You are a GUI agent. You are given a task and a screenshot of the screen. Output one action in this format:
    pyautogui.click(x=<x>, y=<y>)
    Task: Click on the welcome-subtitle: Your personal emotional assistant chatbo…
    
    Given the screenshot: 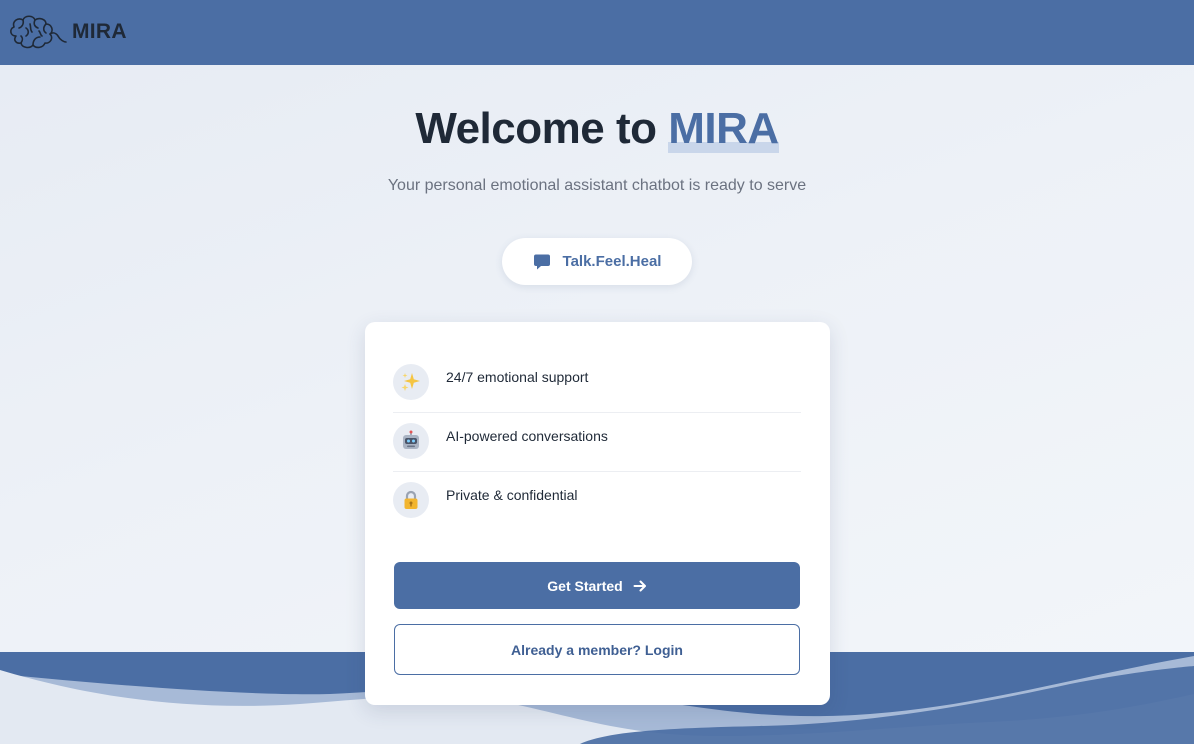 What is the action you would take?
    pyautogui.click(x=597, y=185)
    